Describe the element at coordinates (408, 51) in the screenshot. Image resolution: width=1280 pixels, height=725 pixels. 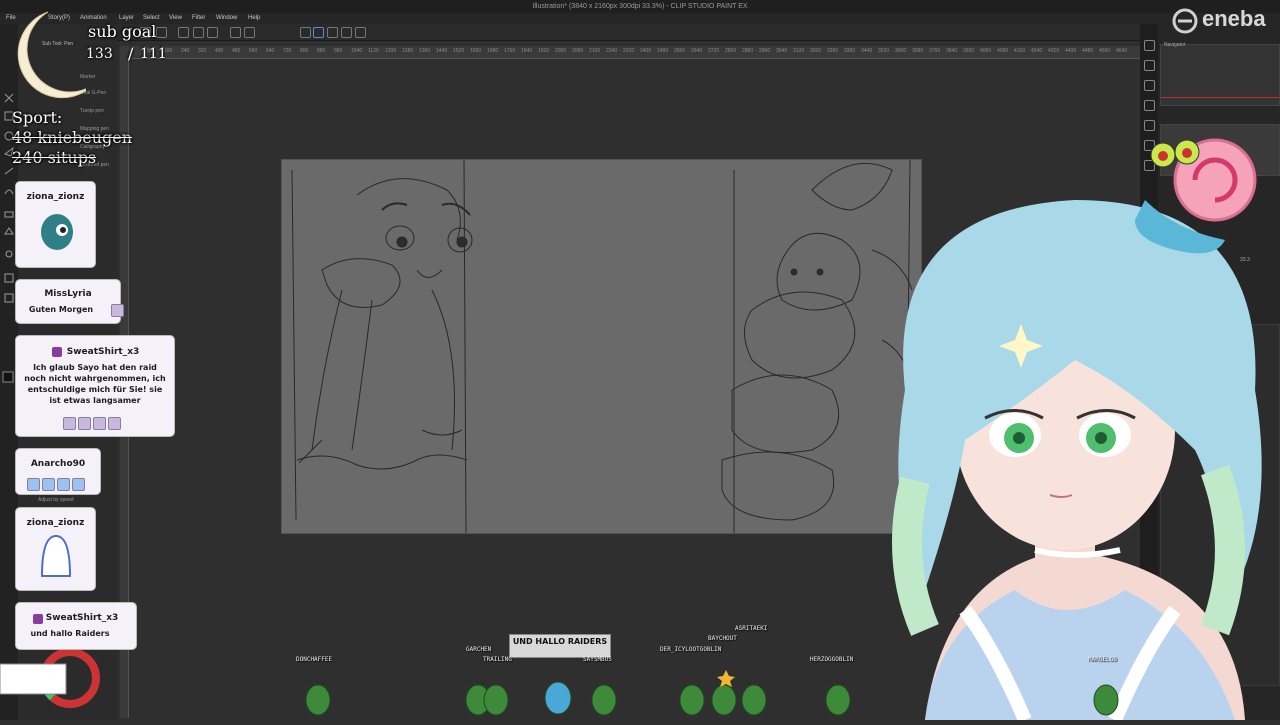
I see `ruler-tick-label: 1280` at that location.